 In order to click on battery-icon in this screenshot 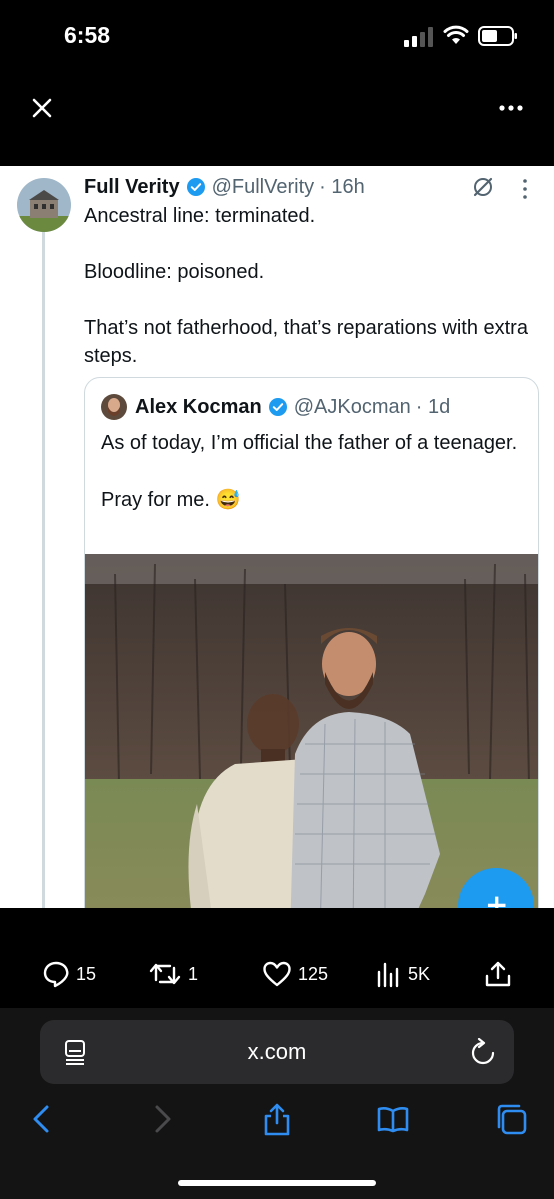, I will do `click(497, 36)`.